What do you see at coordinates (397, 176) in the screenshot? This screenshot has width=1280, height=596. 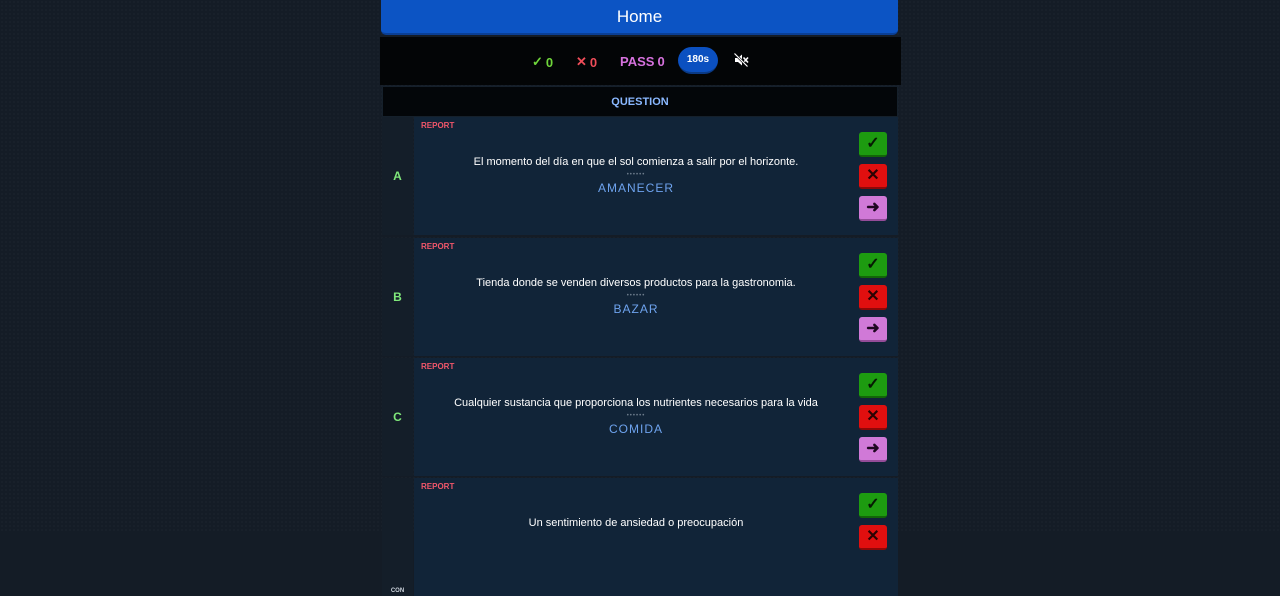 I see `row-letter: A` at bounding box center [397, 176].